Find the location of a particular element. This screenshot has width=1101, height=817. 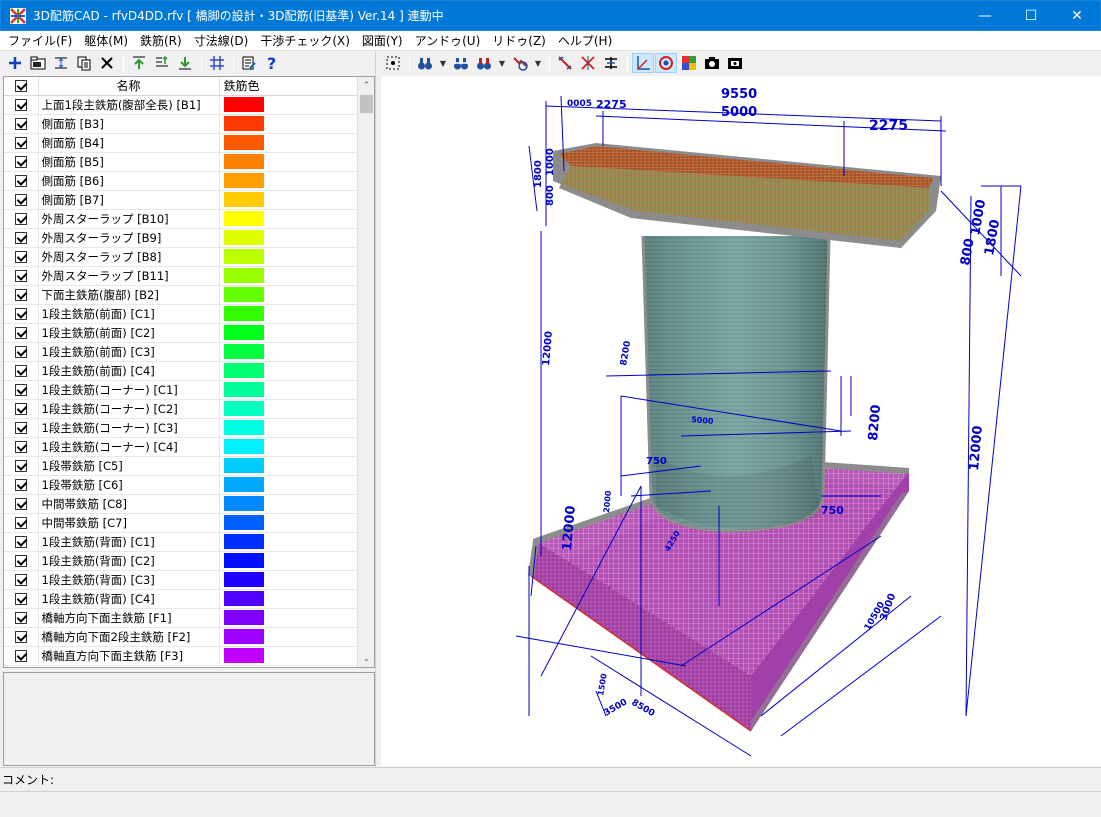

close-button: ✕ is located at coordinates (1077, 16).